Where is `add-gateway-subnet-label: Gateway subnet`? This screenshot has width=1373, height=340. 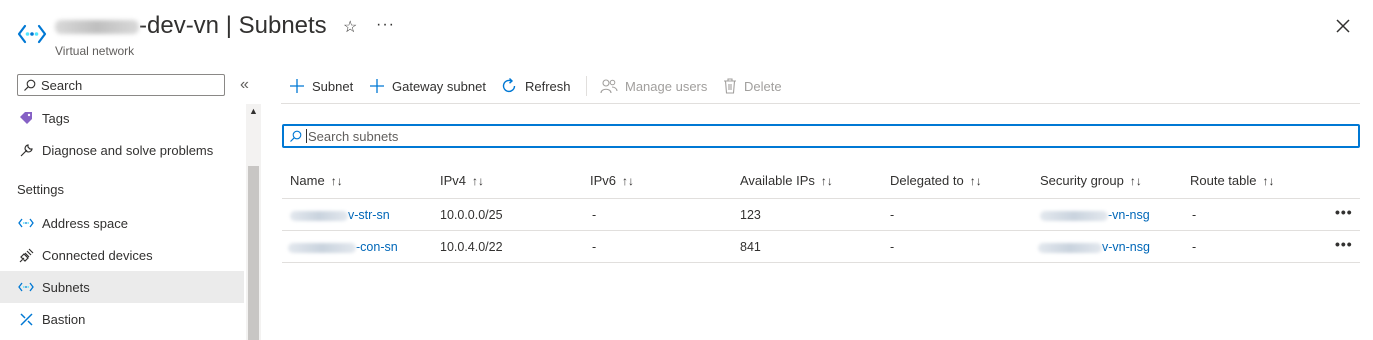
add-gateway-subnet-label: Gateway subnet is located at coordinates (439, 86).